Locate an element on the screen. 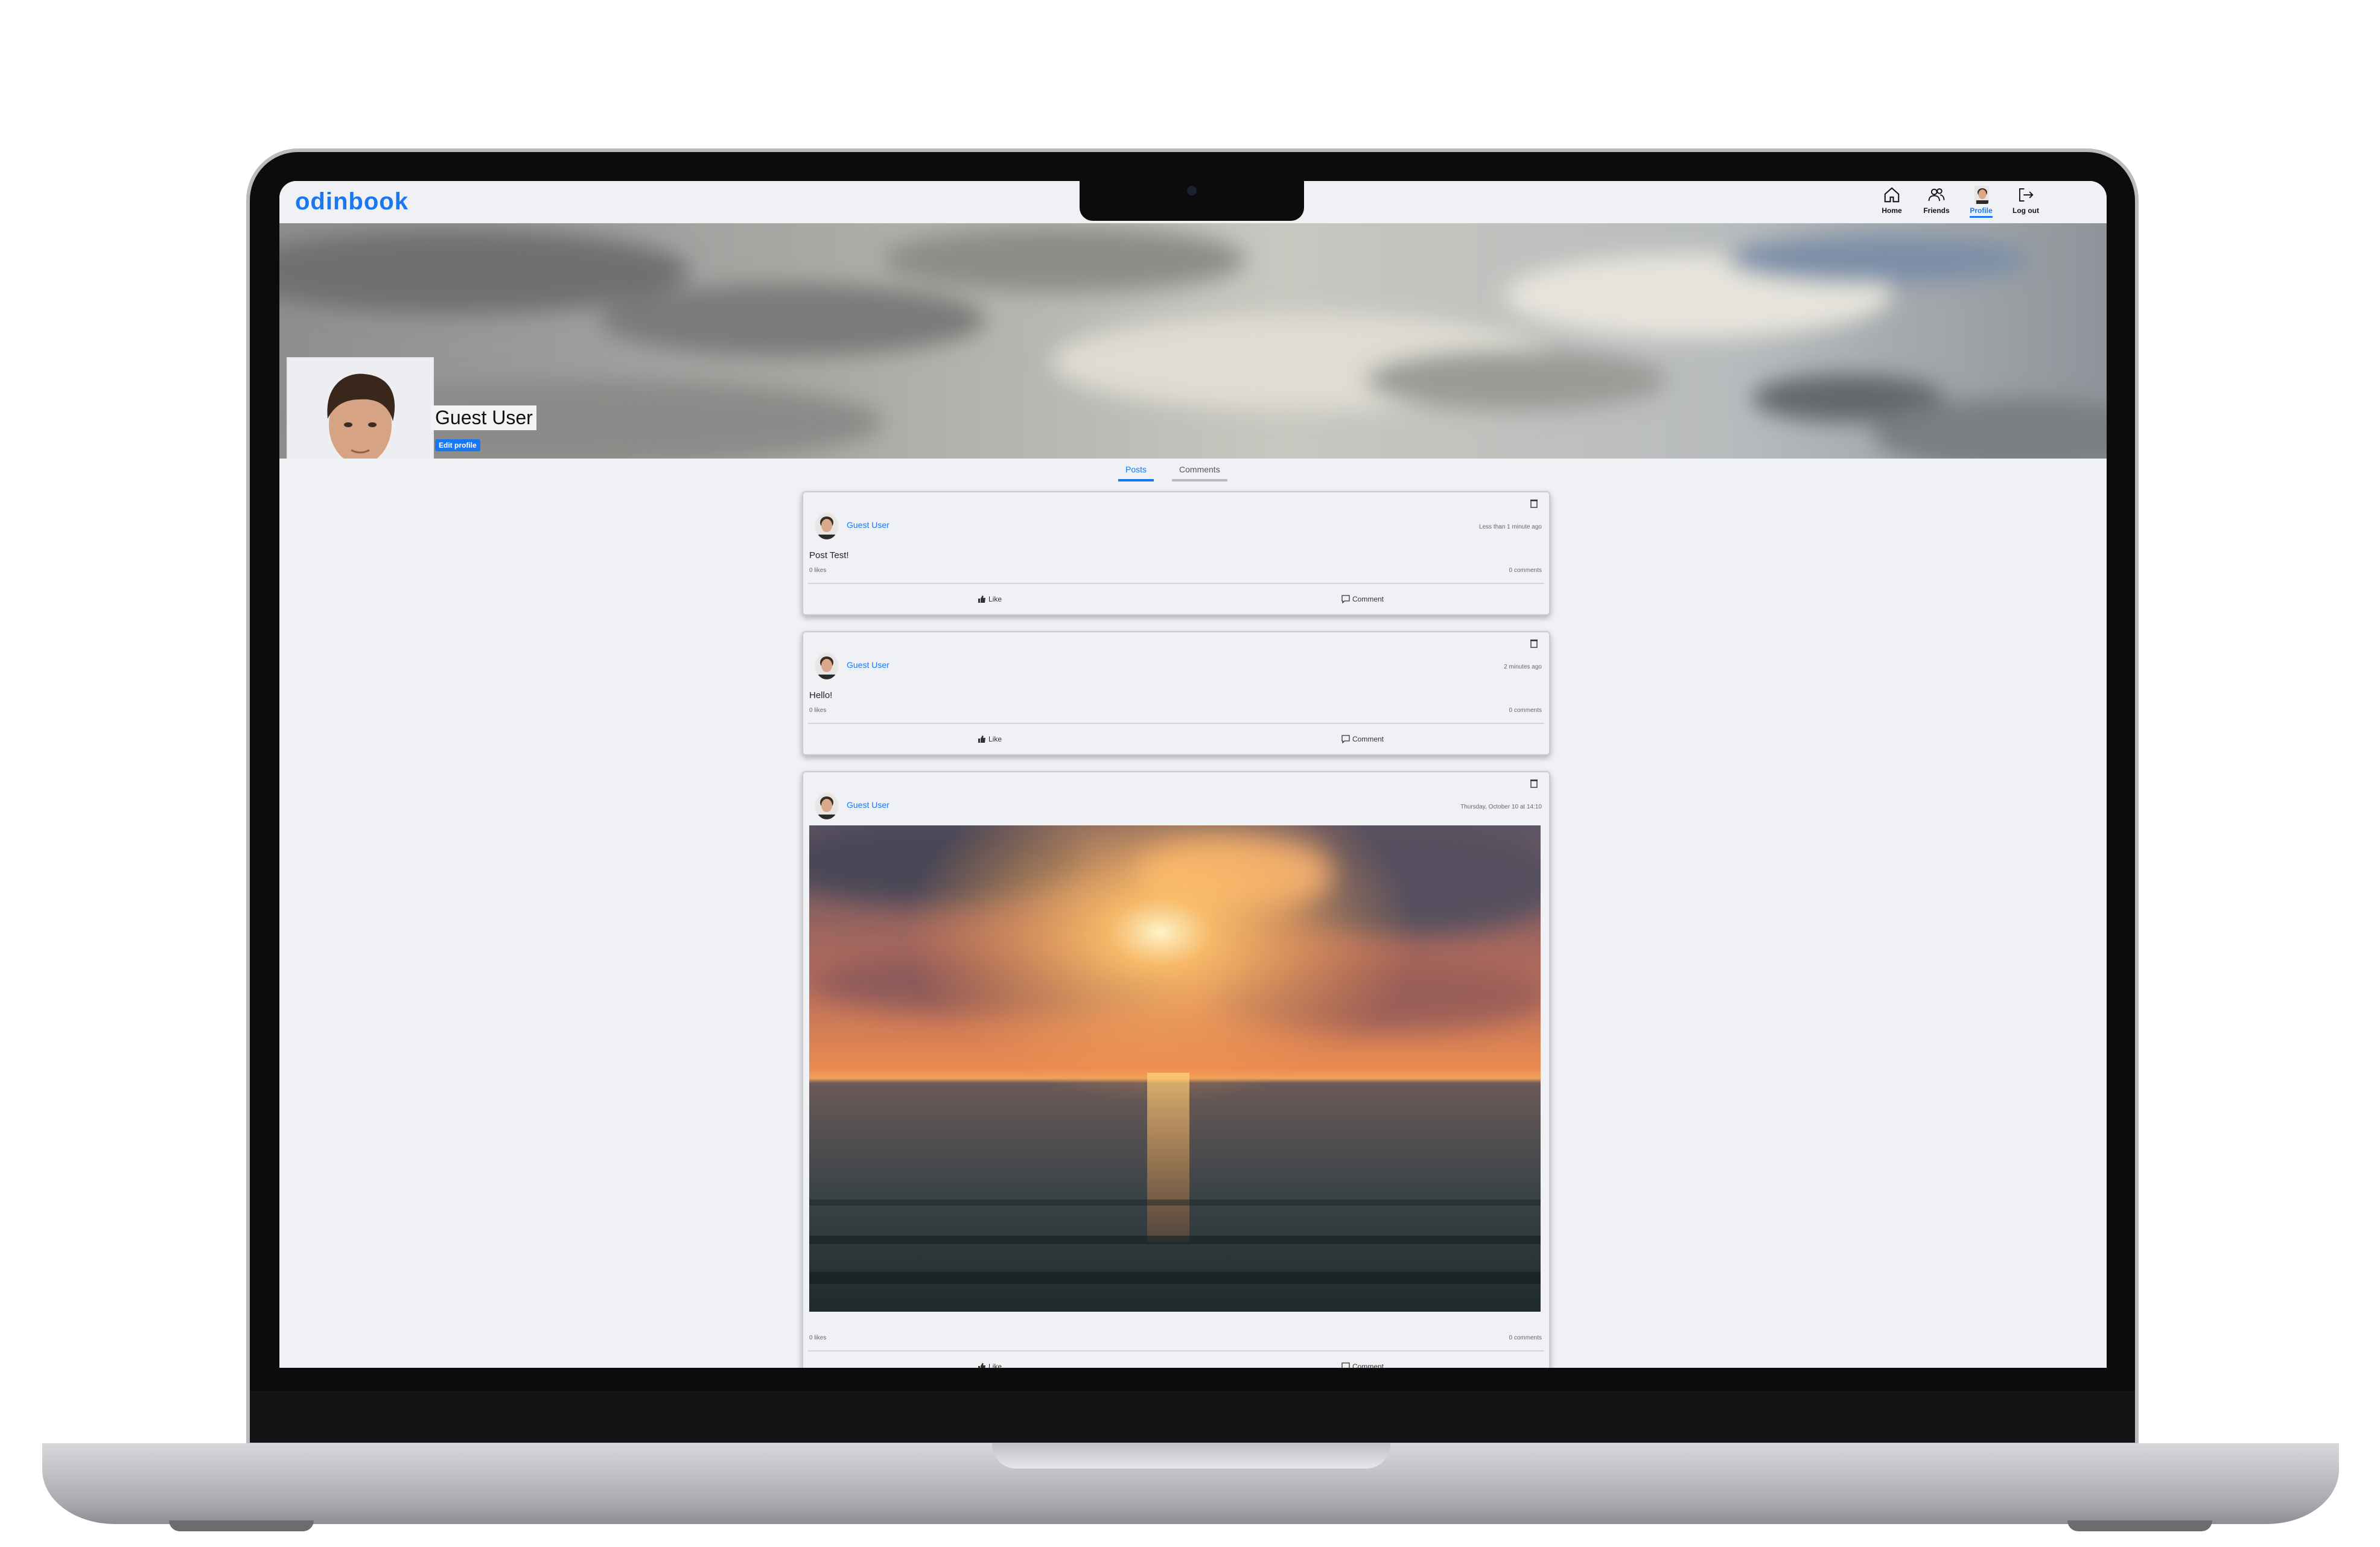 The width and height of the screenshot is (2380, 1547). post-timestamp: 2 minutes ago is located at coordinates (1523, 667).